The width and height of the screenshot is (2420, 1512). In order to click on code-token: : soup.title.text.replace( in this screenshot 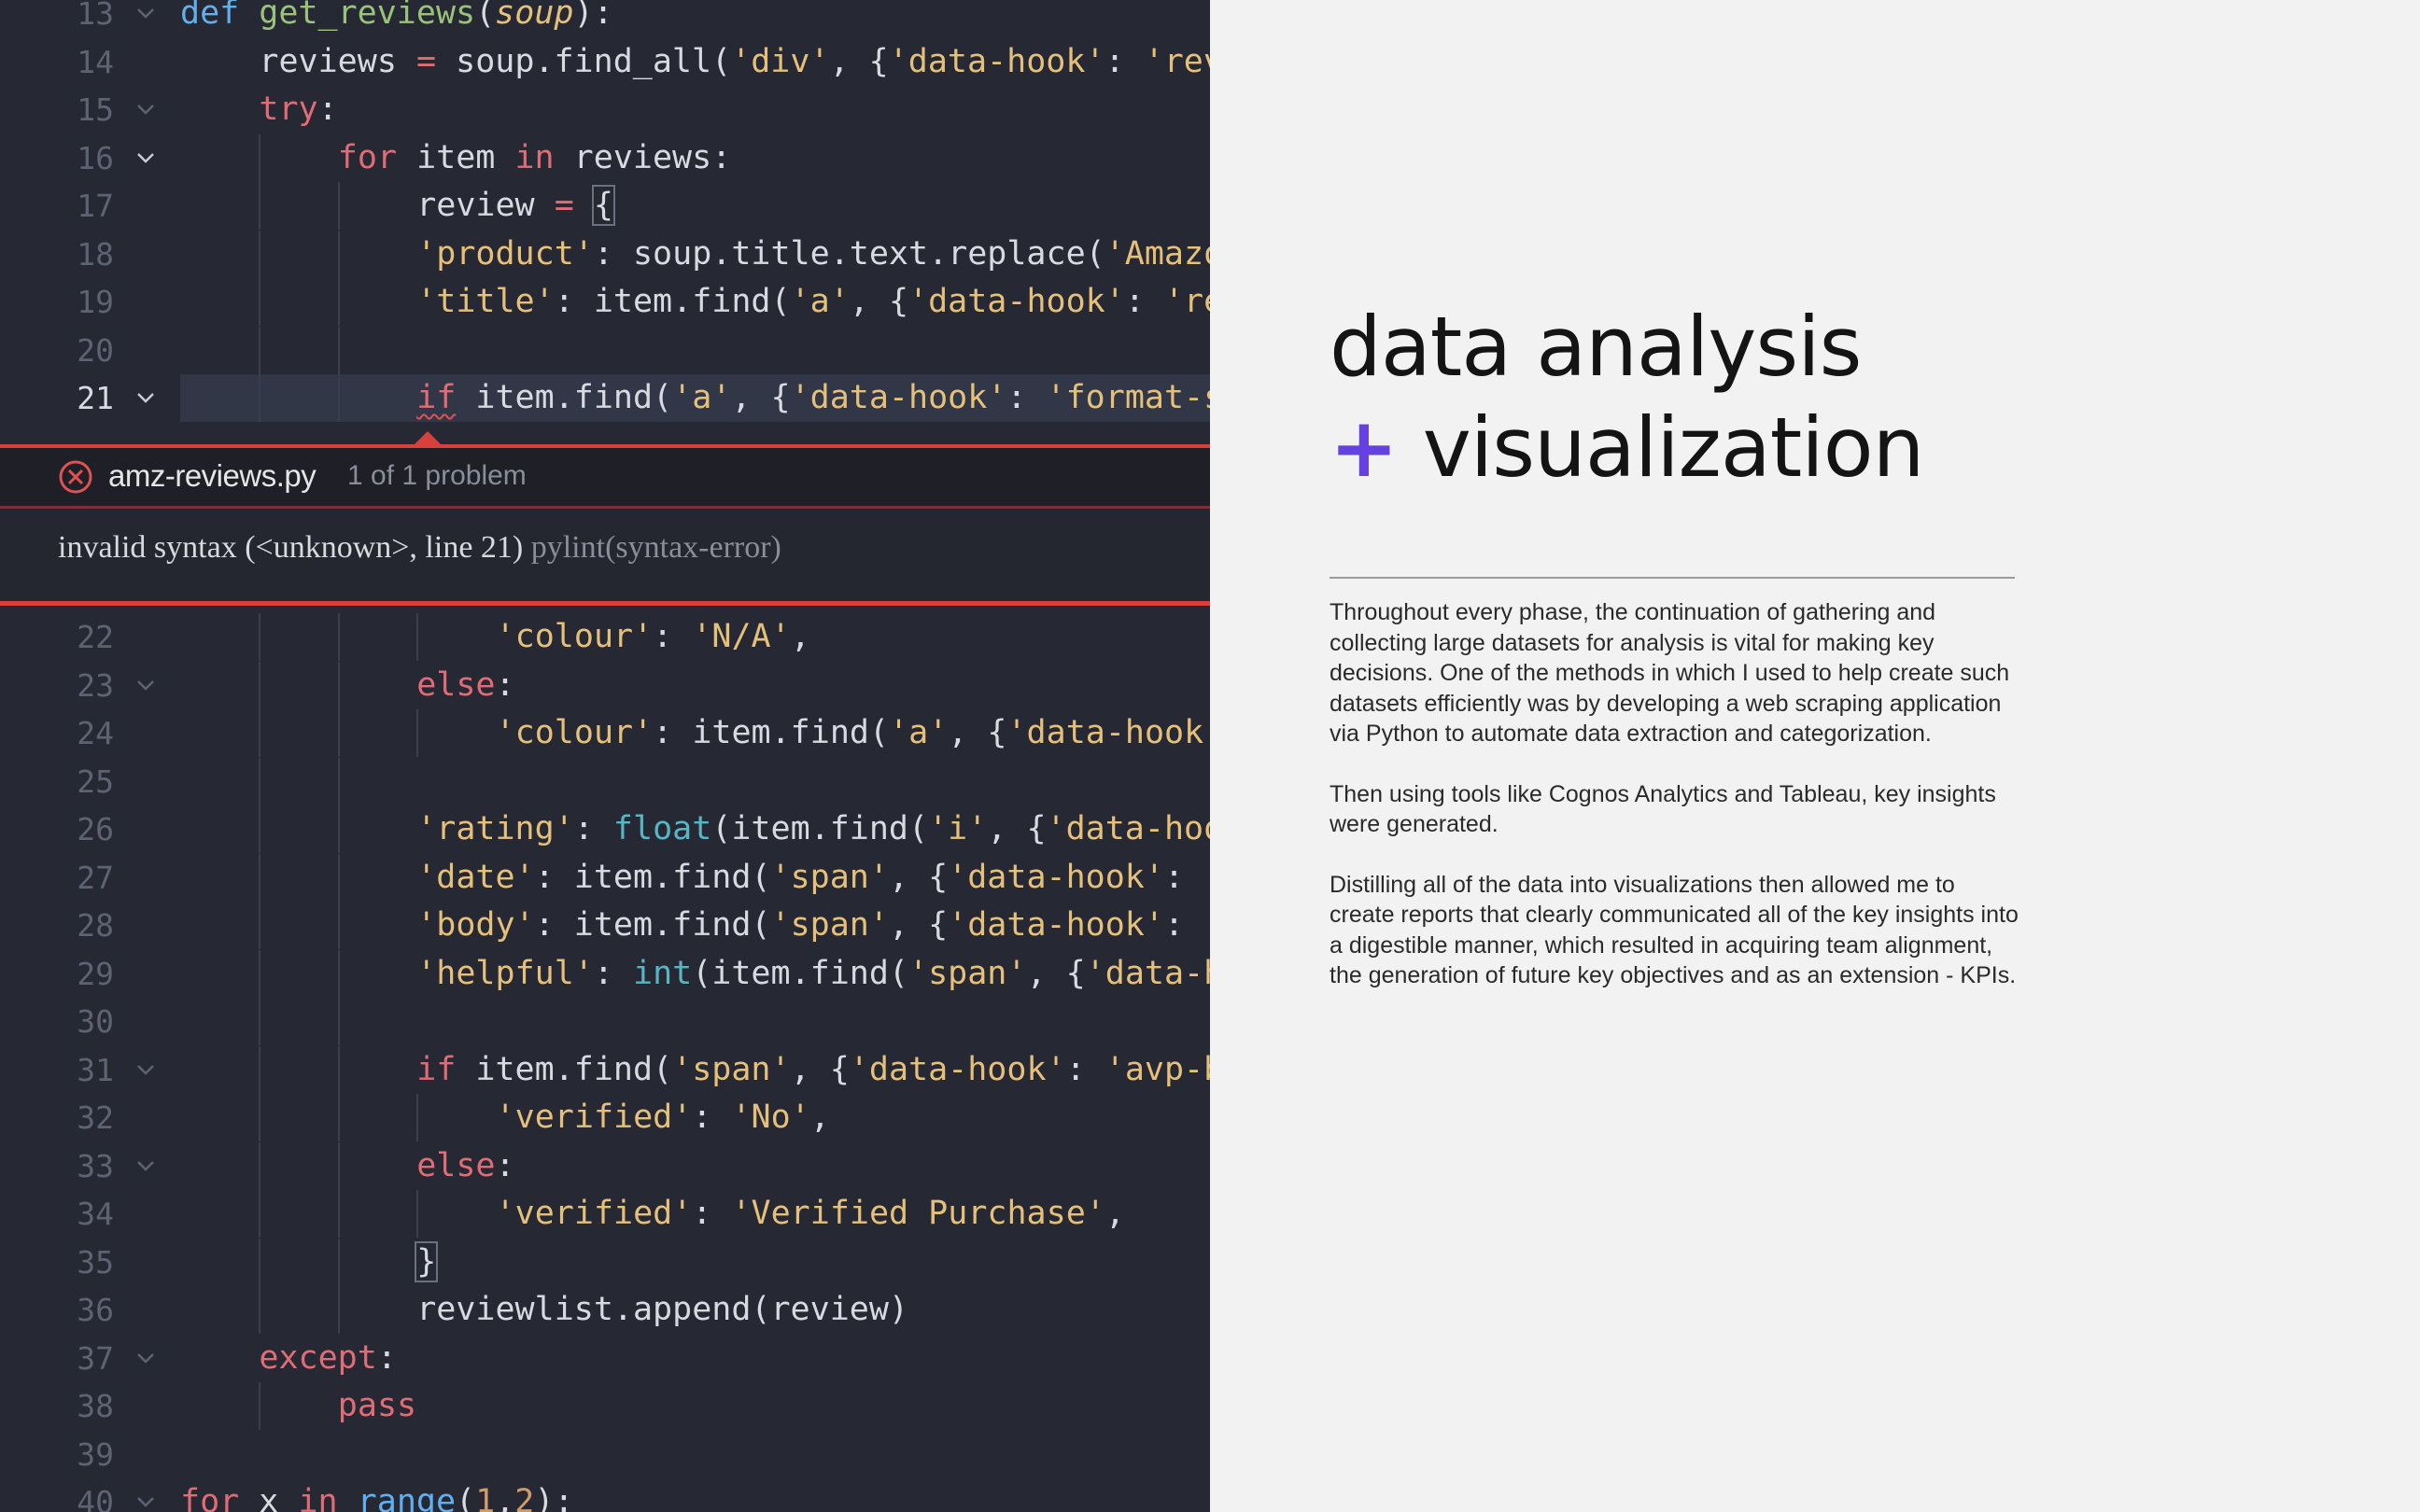, I will do `click(849, 253)`.